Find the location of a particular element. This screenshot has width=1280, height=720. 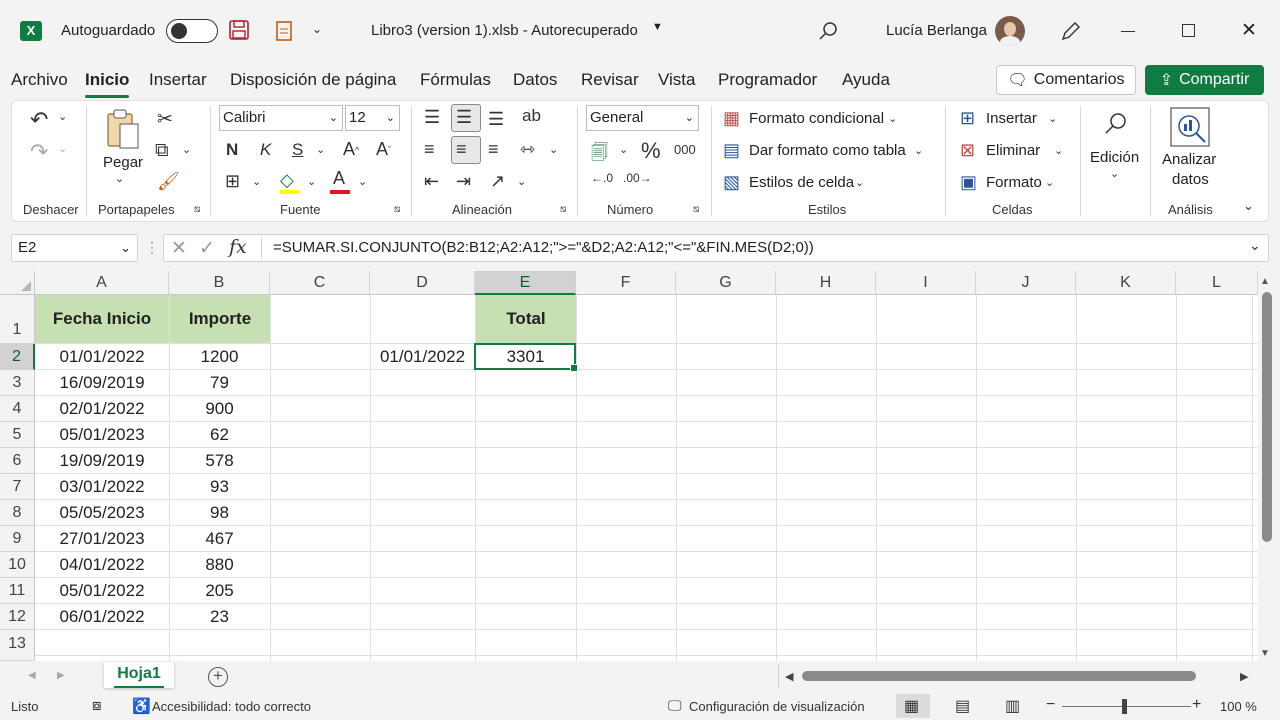

minimize-button is located at coordinates (1128, 31).